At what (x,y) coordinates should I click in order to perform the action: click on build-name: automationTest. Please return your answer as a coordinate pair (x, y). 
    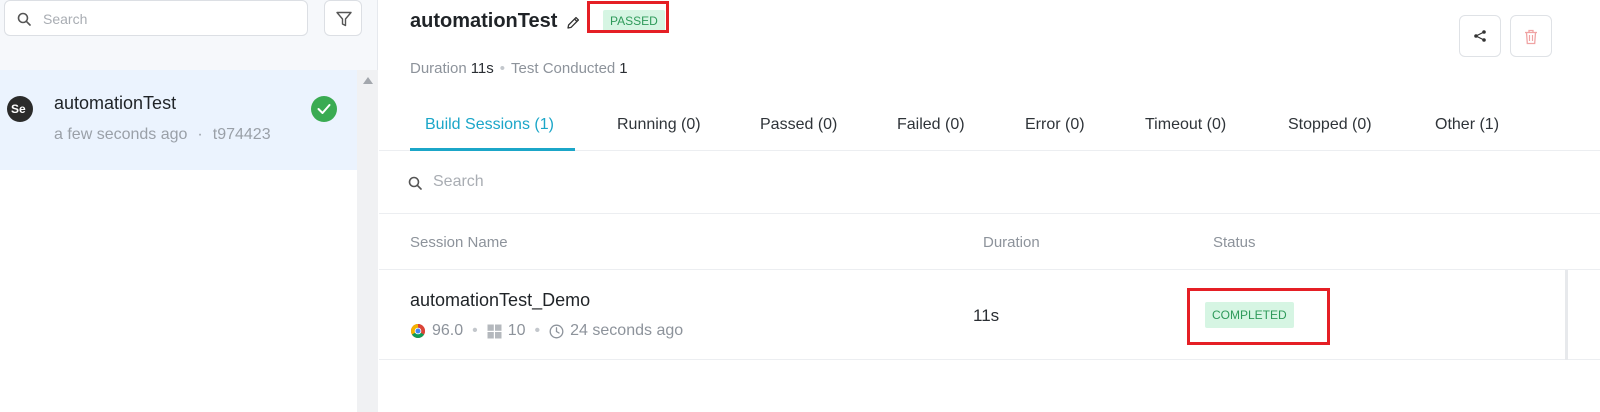
    Looking at the image, I should click on (115, 103).